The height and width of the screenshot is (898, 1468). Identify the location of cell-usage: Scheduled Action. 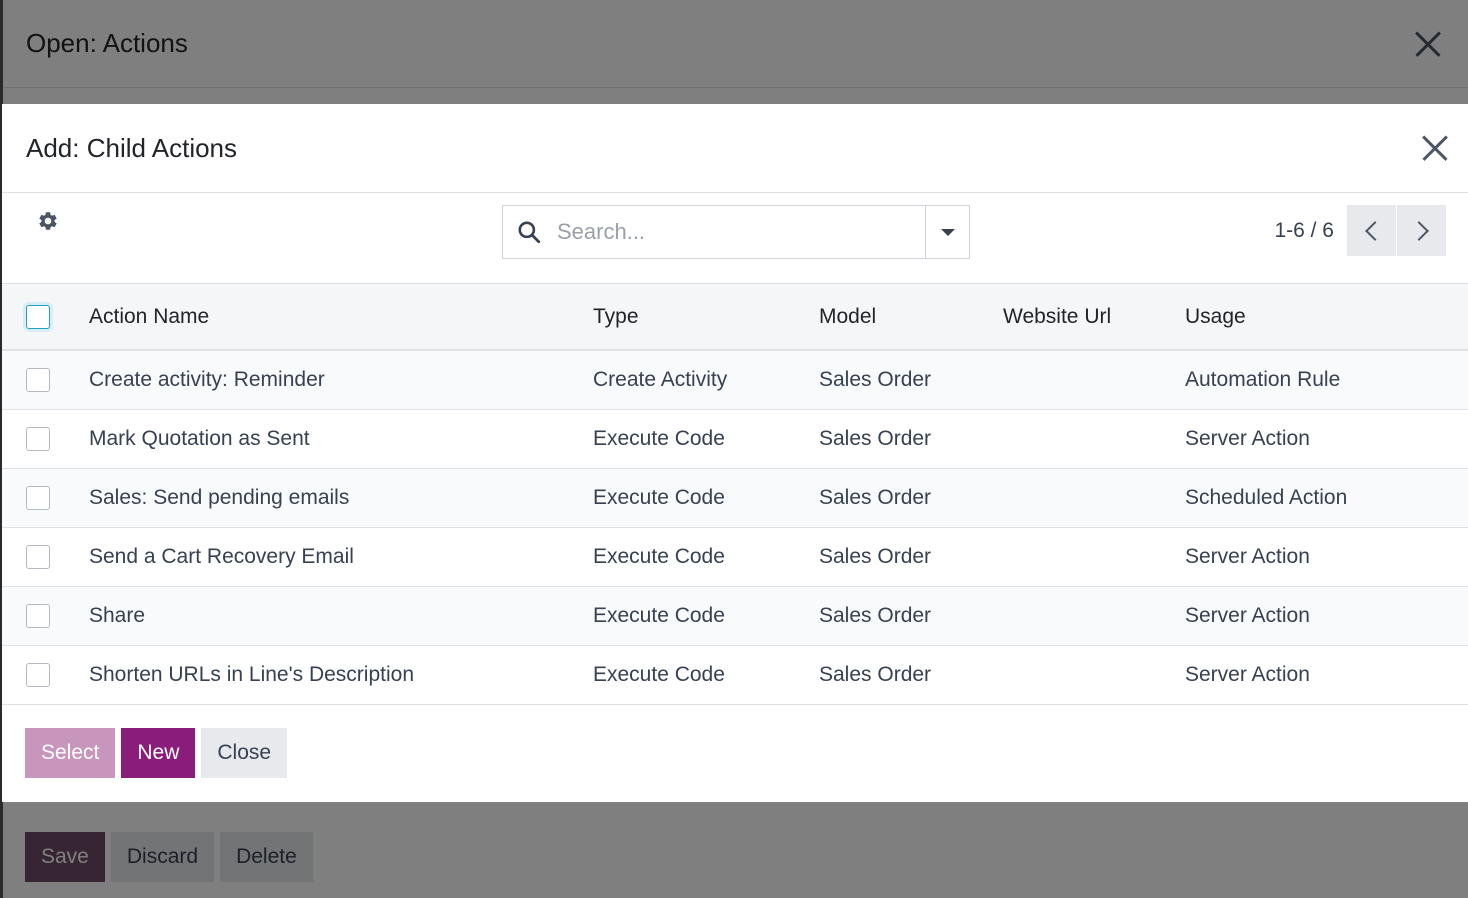
(1266, 497).